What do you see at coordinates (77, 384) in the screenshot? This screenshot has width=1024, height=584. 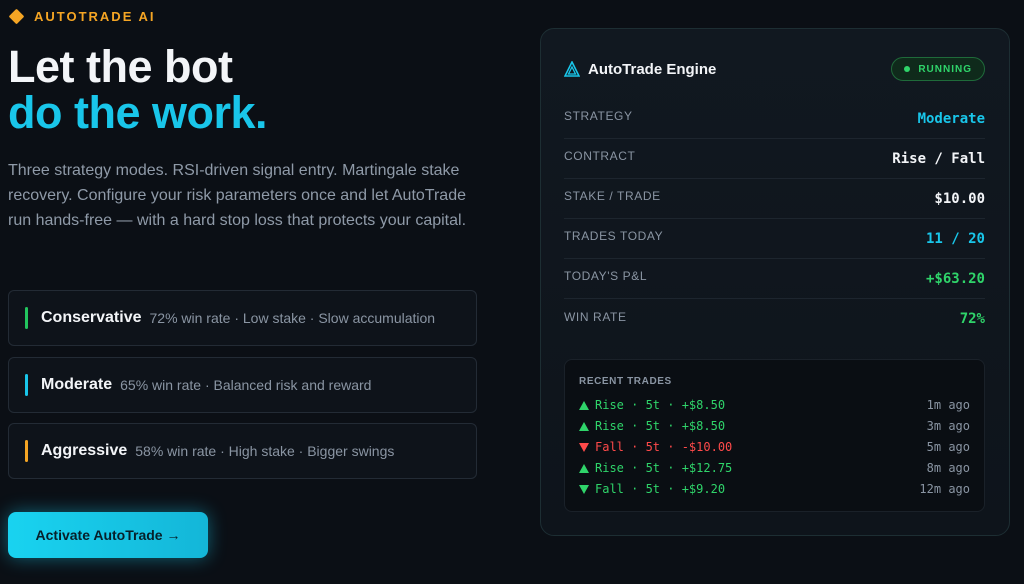 I see `mode-title: Moderate` at bounding box center [77, 384].